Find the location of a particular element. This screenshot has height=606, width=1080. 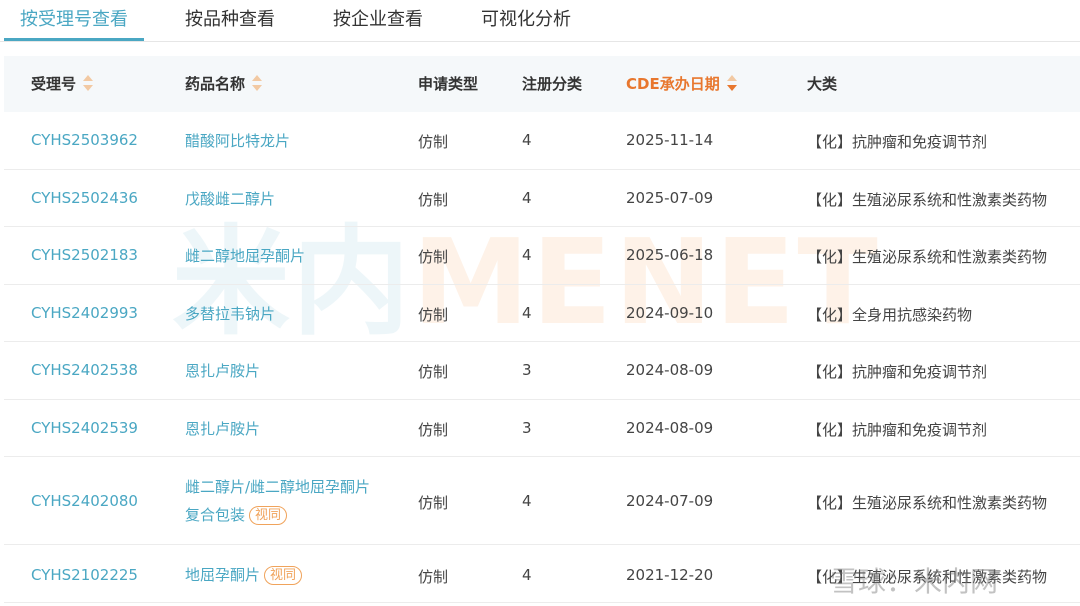

header-acceptance-no: 受理号 is located at coordinates (62, 84).